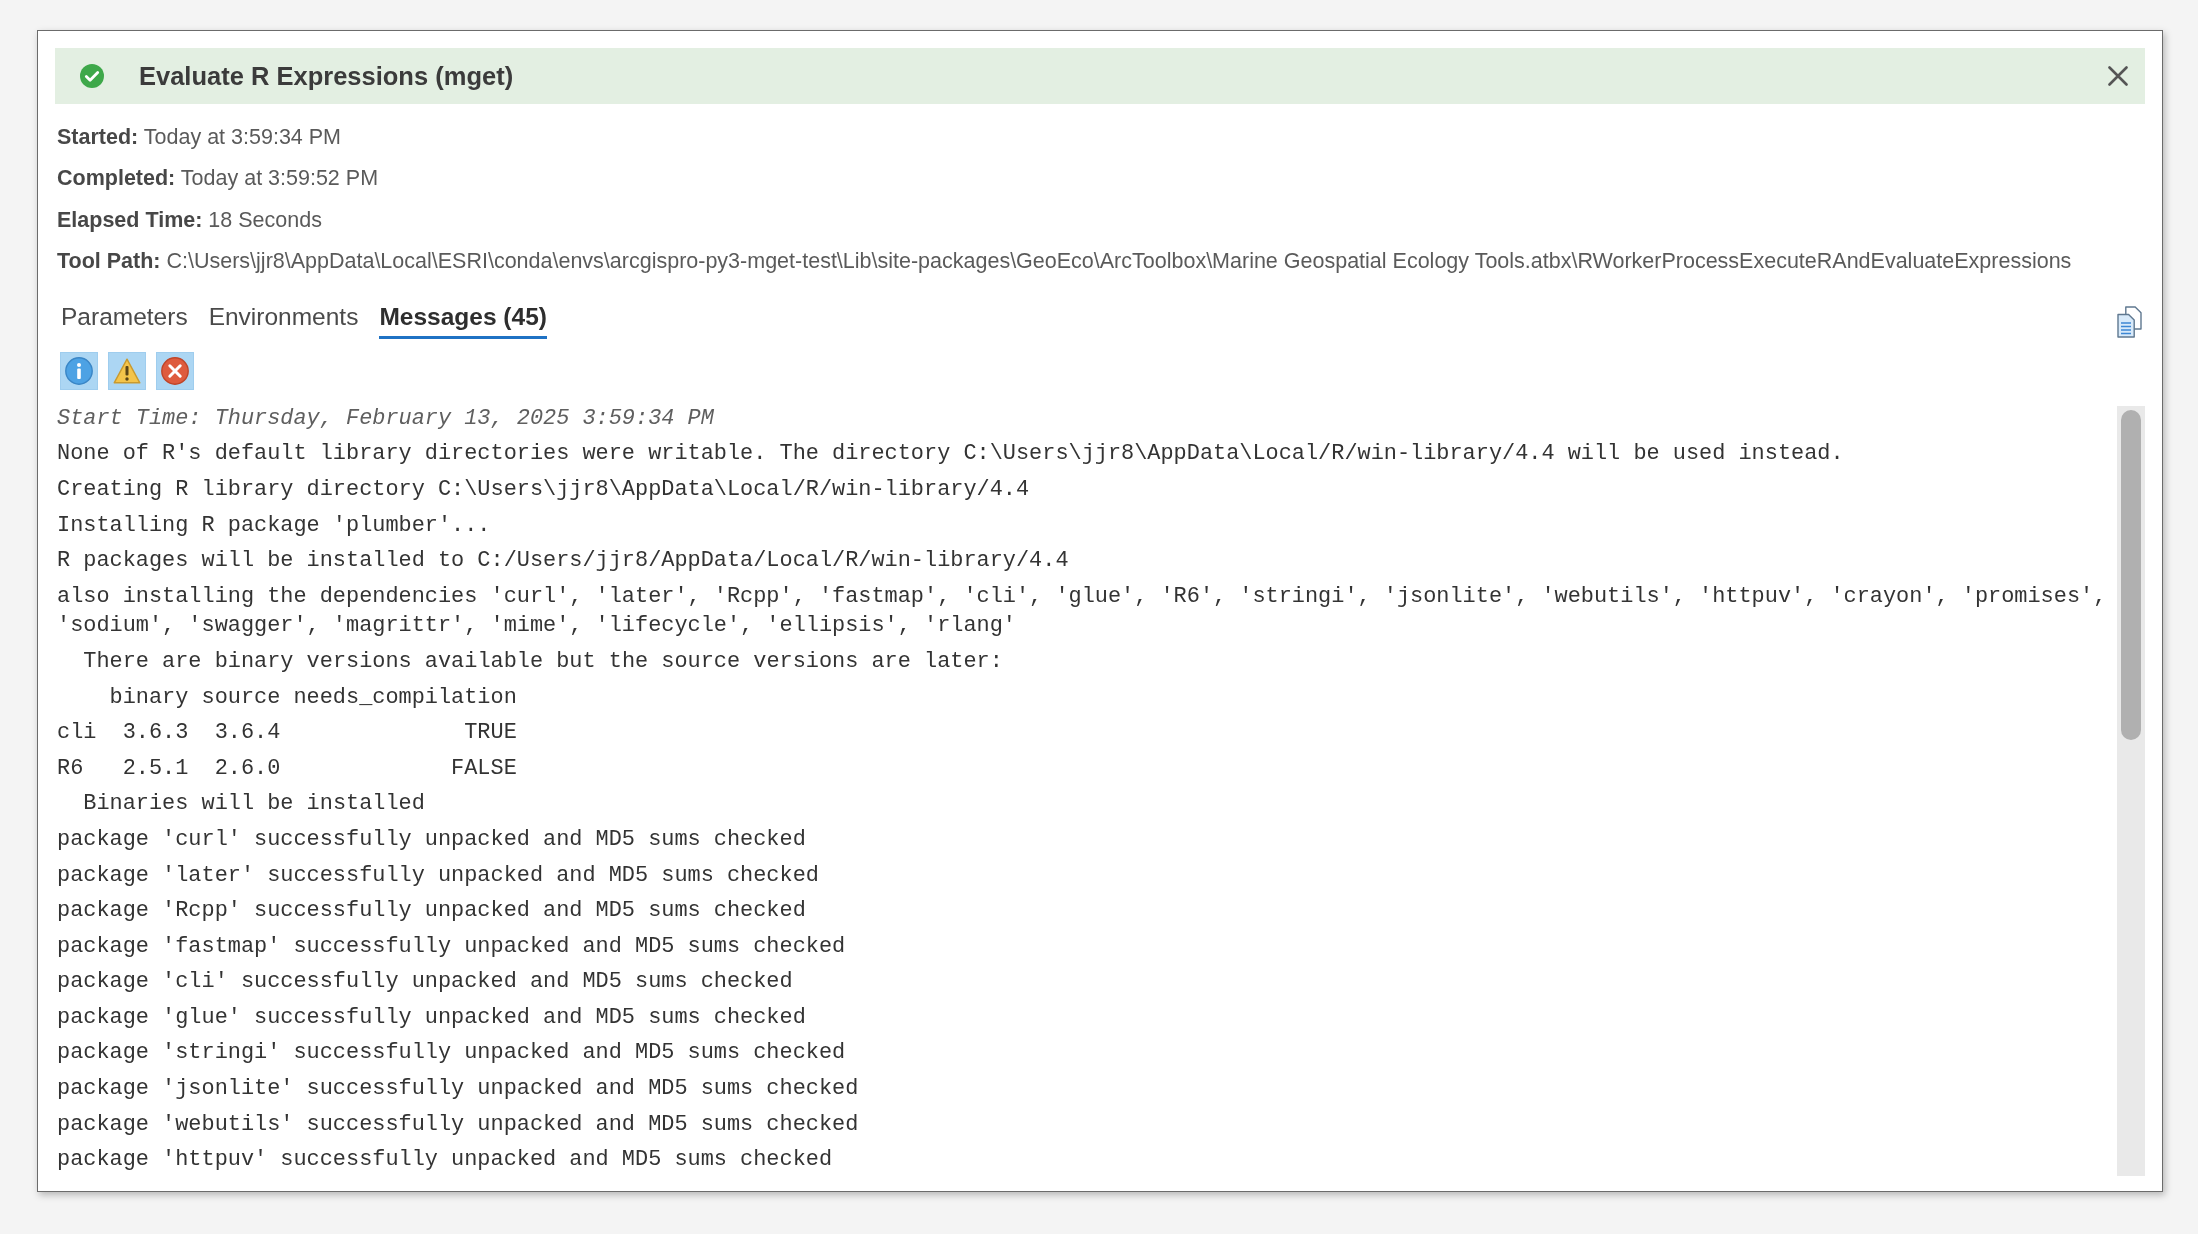 This screenshot has width=2198, height=1234. I want to click on tab: Environments, so click(283, 320).